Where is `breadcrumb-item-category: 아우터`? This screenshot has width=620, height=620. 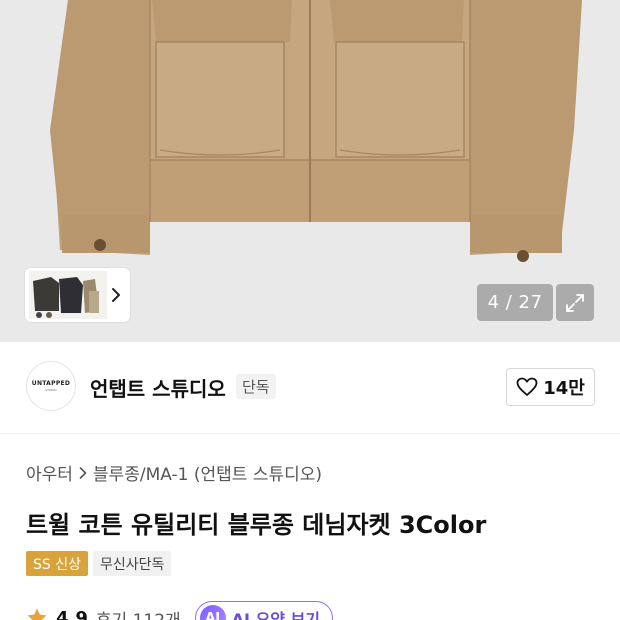 breadcrumb-item-category: 아우터 is located at coordinates (49, 472).